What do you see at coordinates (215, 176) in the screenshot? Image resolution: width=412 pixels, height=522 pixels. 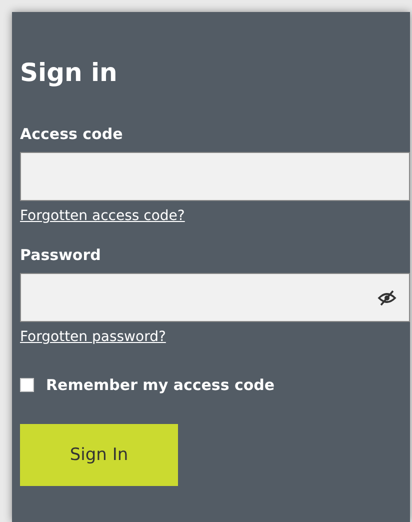 I see `input-field` at bounding box center [215, 176].